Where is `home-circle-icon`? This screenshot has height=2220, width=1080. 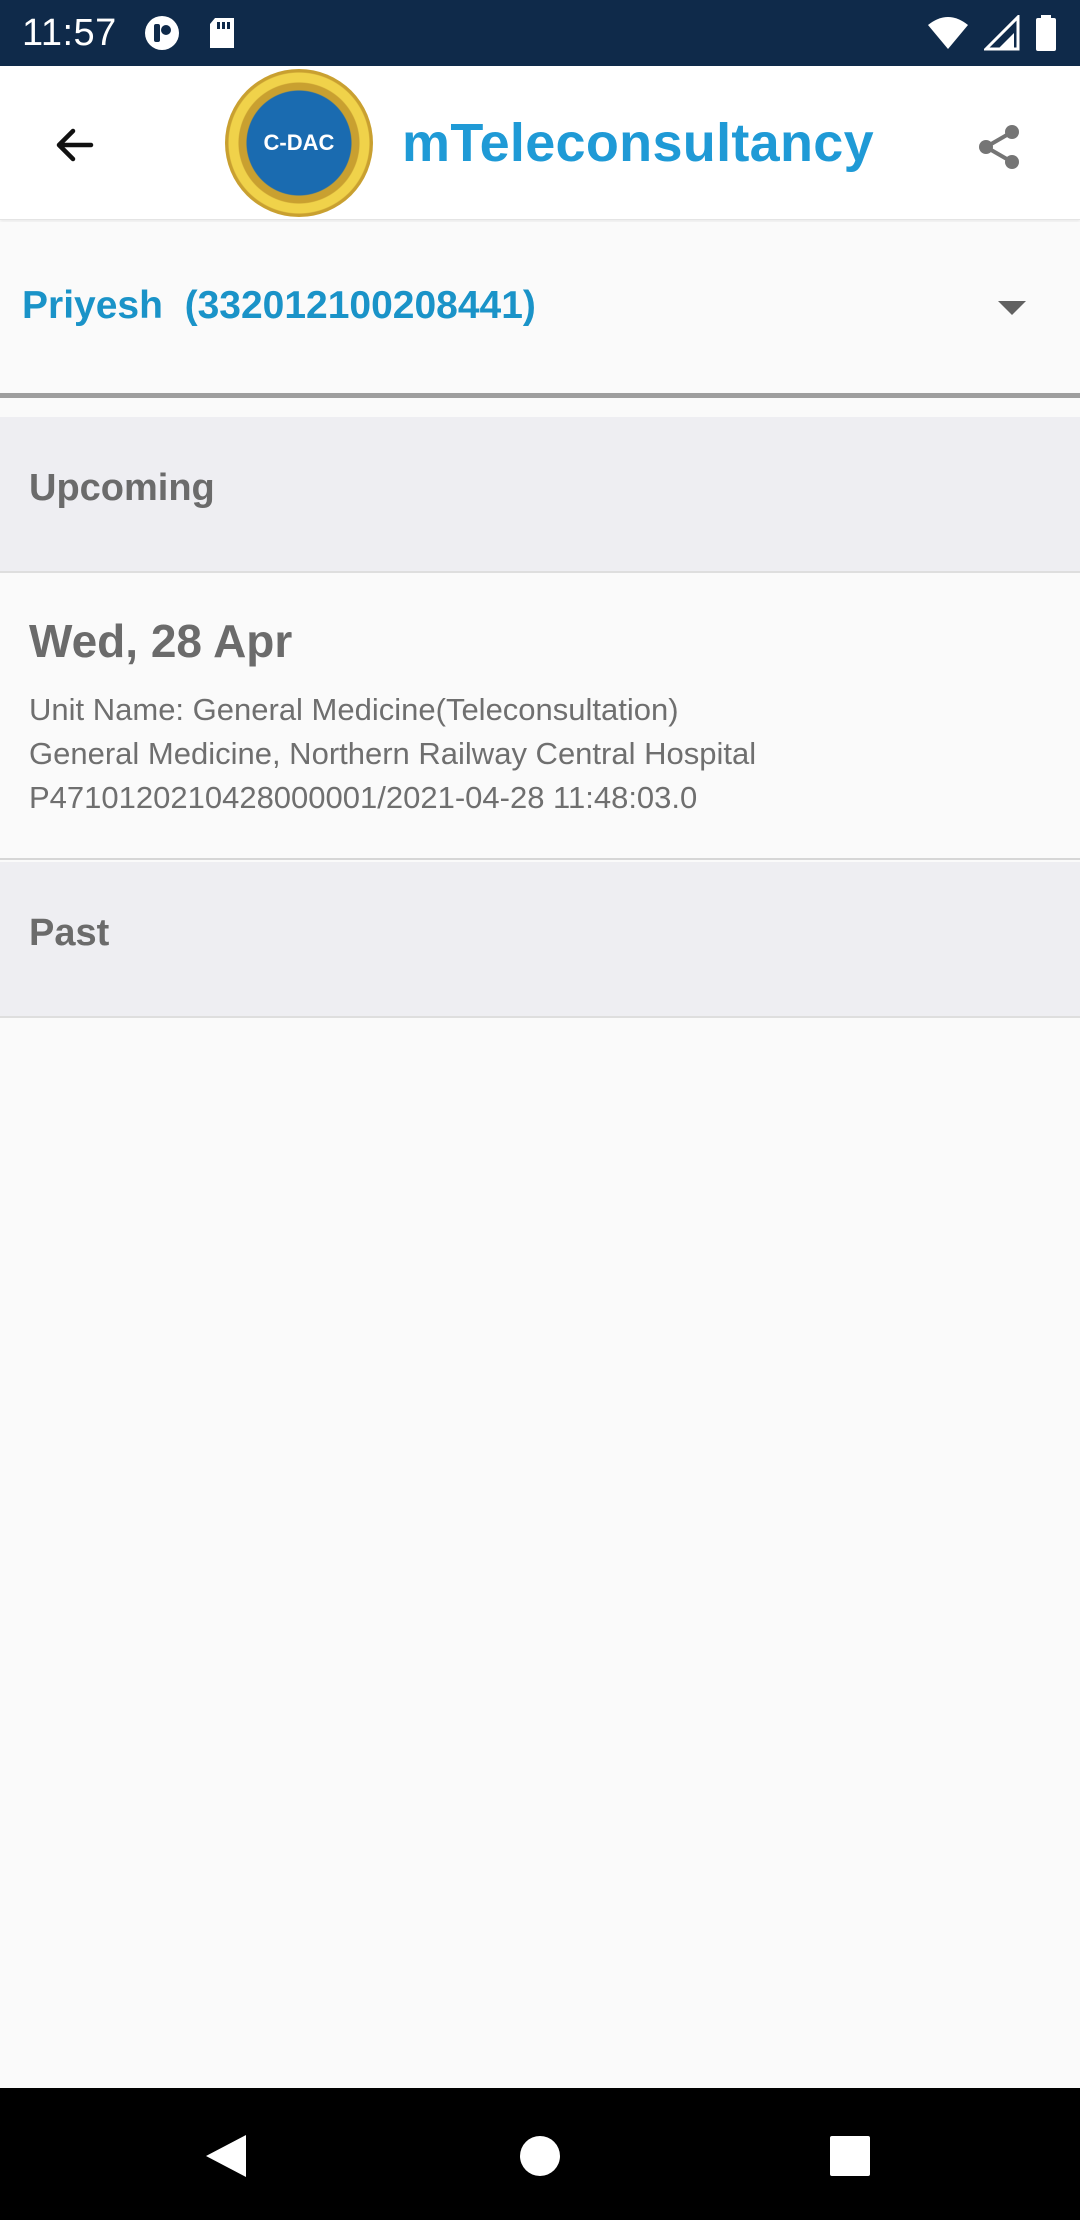
home-circle-icon is located at coordinates (540, 2156).